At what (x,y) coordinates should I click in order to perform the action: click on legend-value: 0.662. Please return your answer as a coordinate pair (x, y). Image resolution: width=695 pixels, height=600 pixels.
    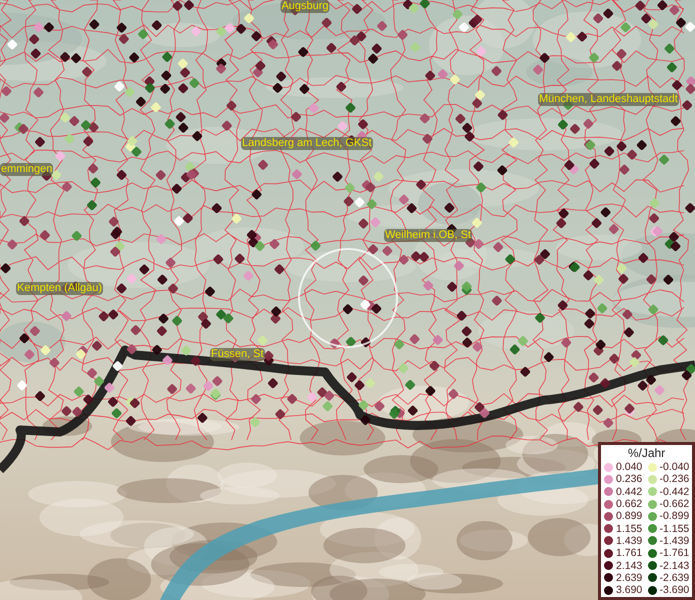
    Looking at the image, I should click on (629, 504).